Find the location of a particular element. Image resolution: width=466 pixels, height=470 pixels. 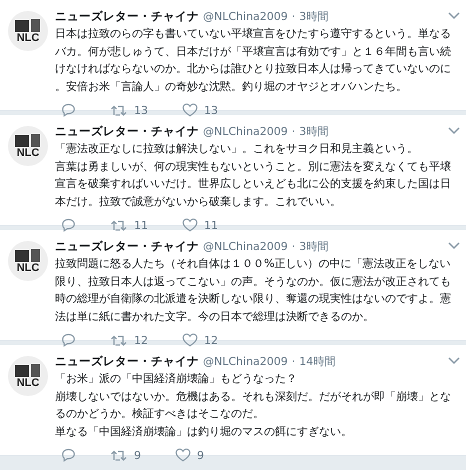

like-count: 13 is located at coordinates (211, 110).